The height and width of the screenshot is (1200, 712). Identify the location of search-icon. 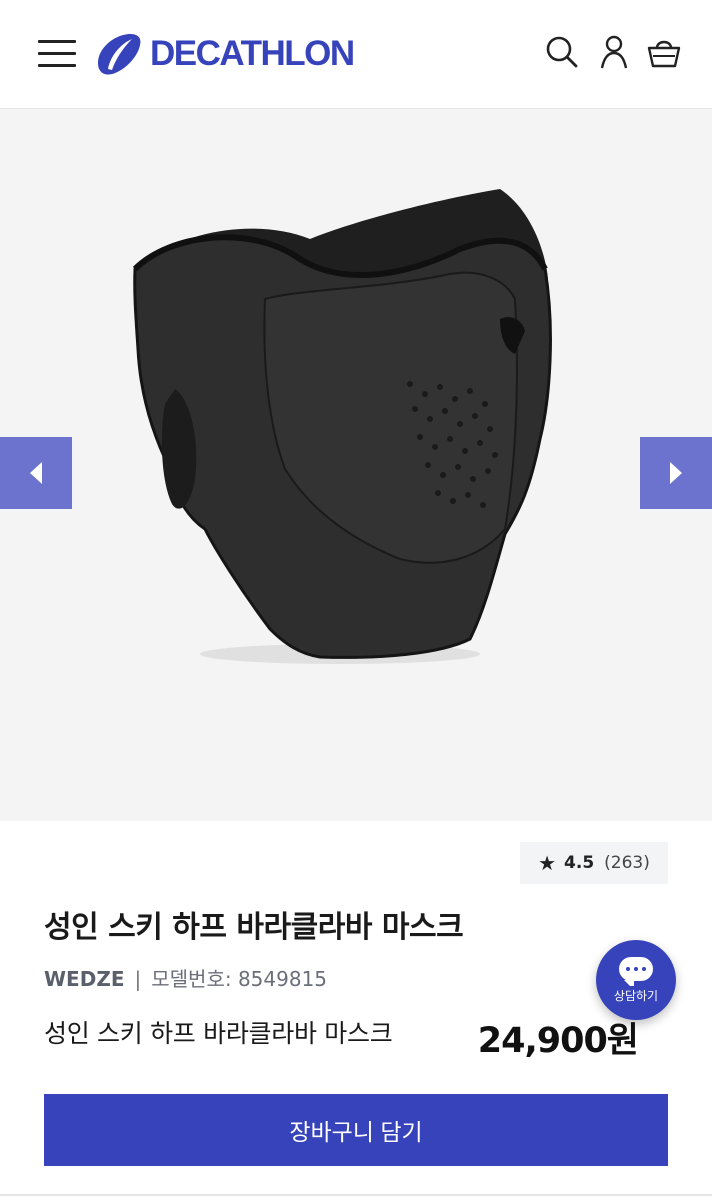
(562, 52).